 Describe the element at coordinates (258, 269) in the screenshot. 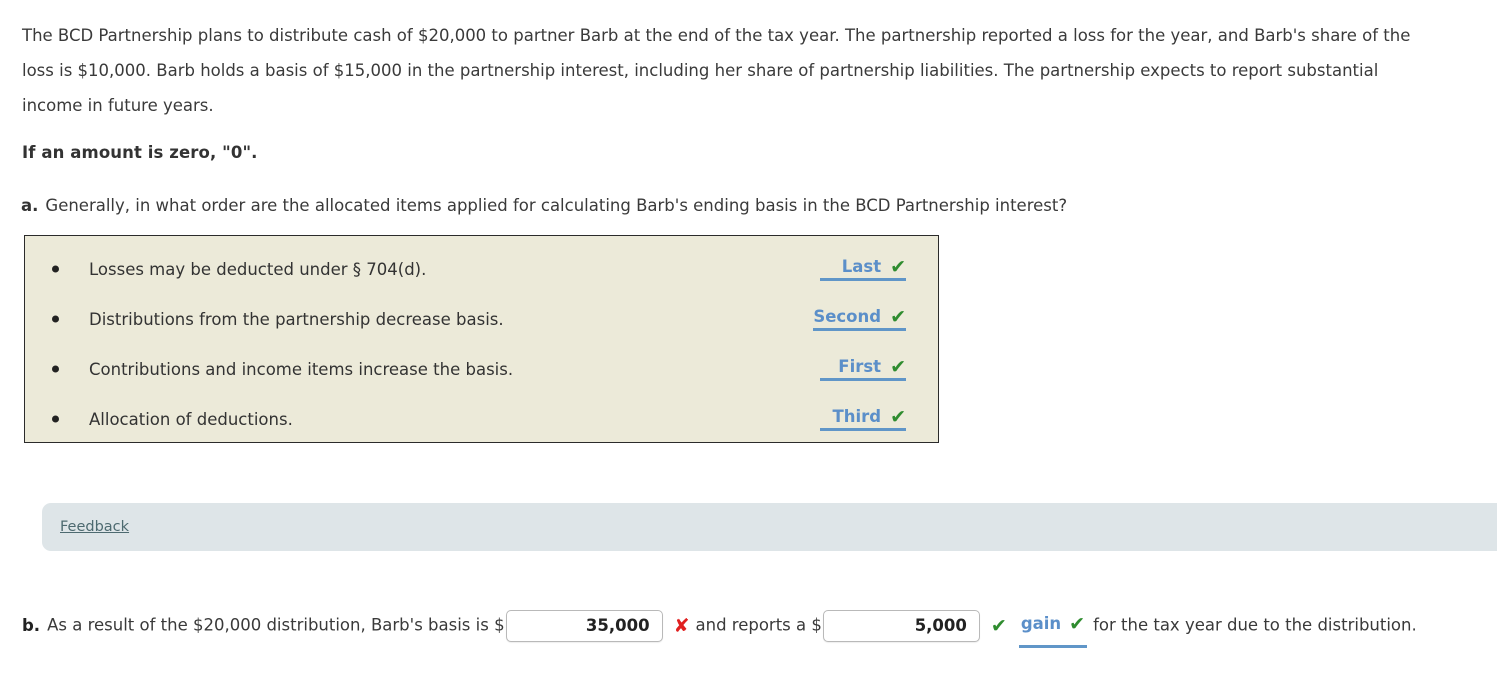

I see `ordering-item-text: Losses may be deducted under § 704(d).` at that location.